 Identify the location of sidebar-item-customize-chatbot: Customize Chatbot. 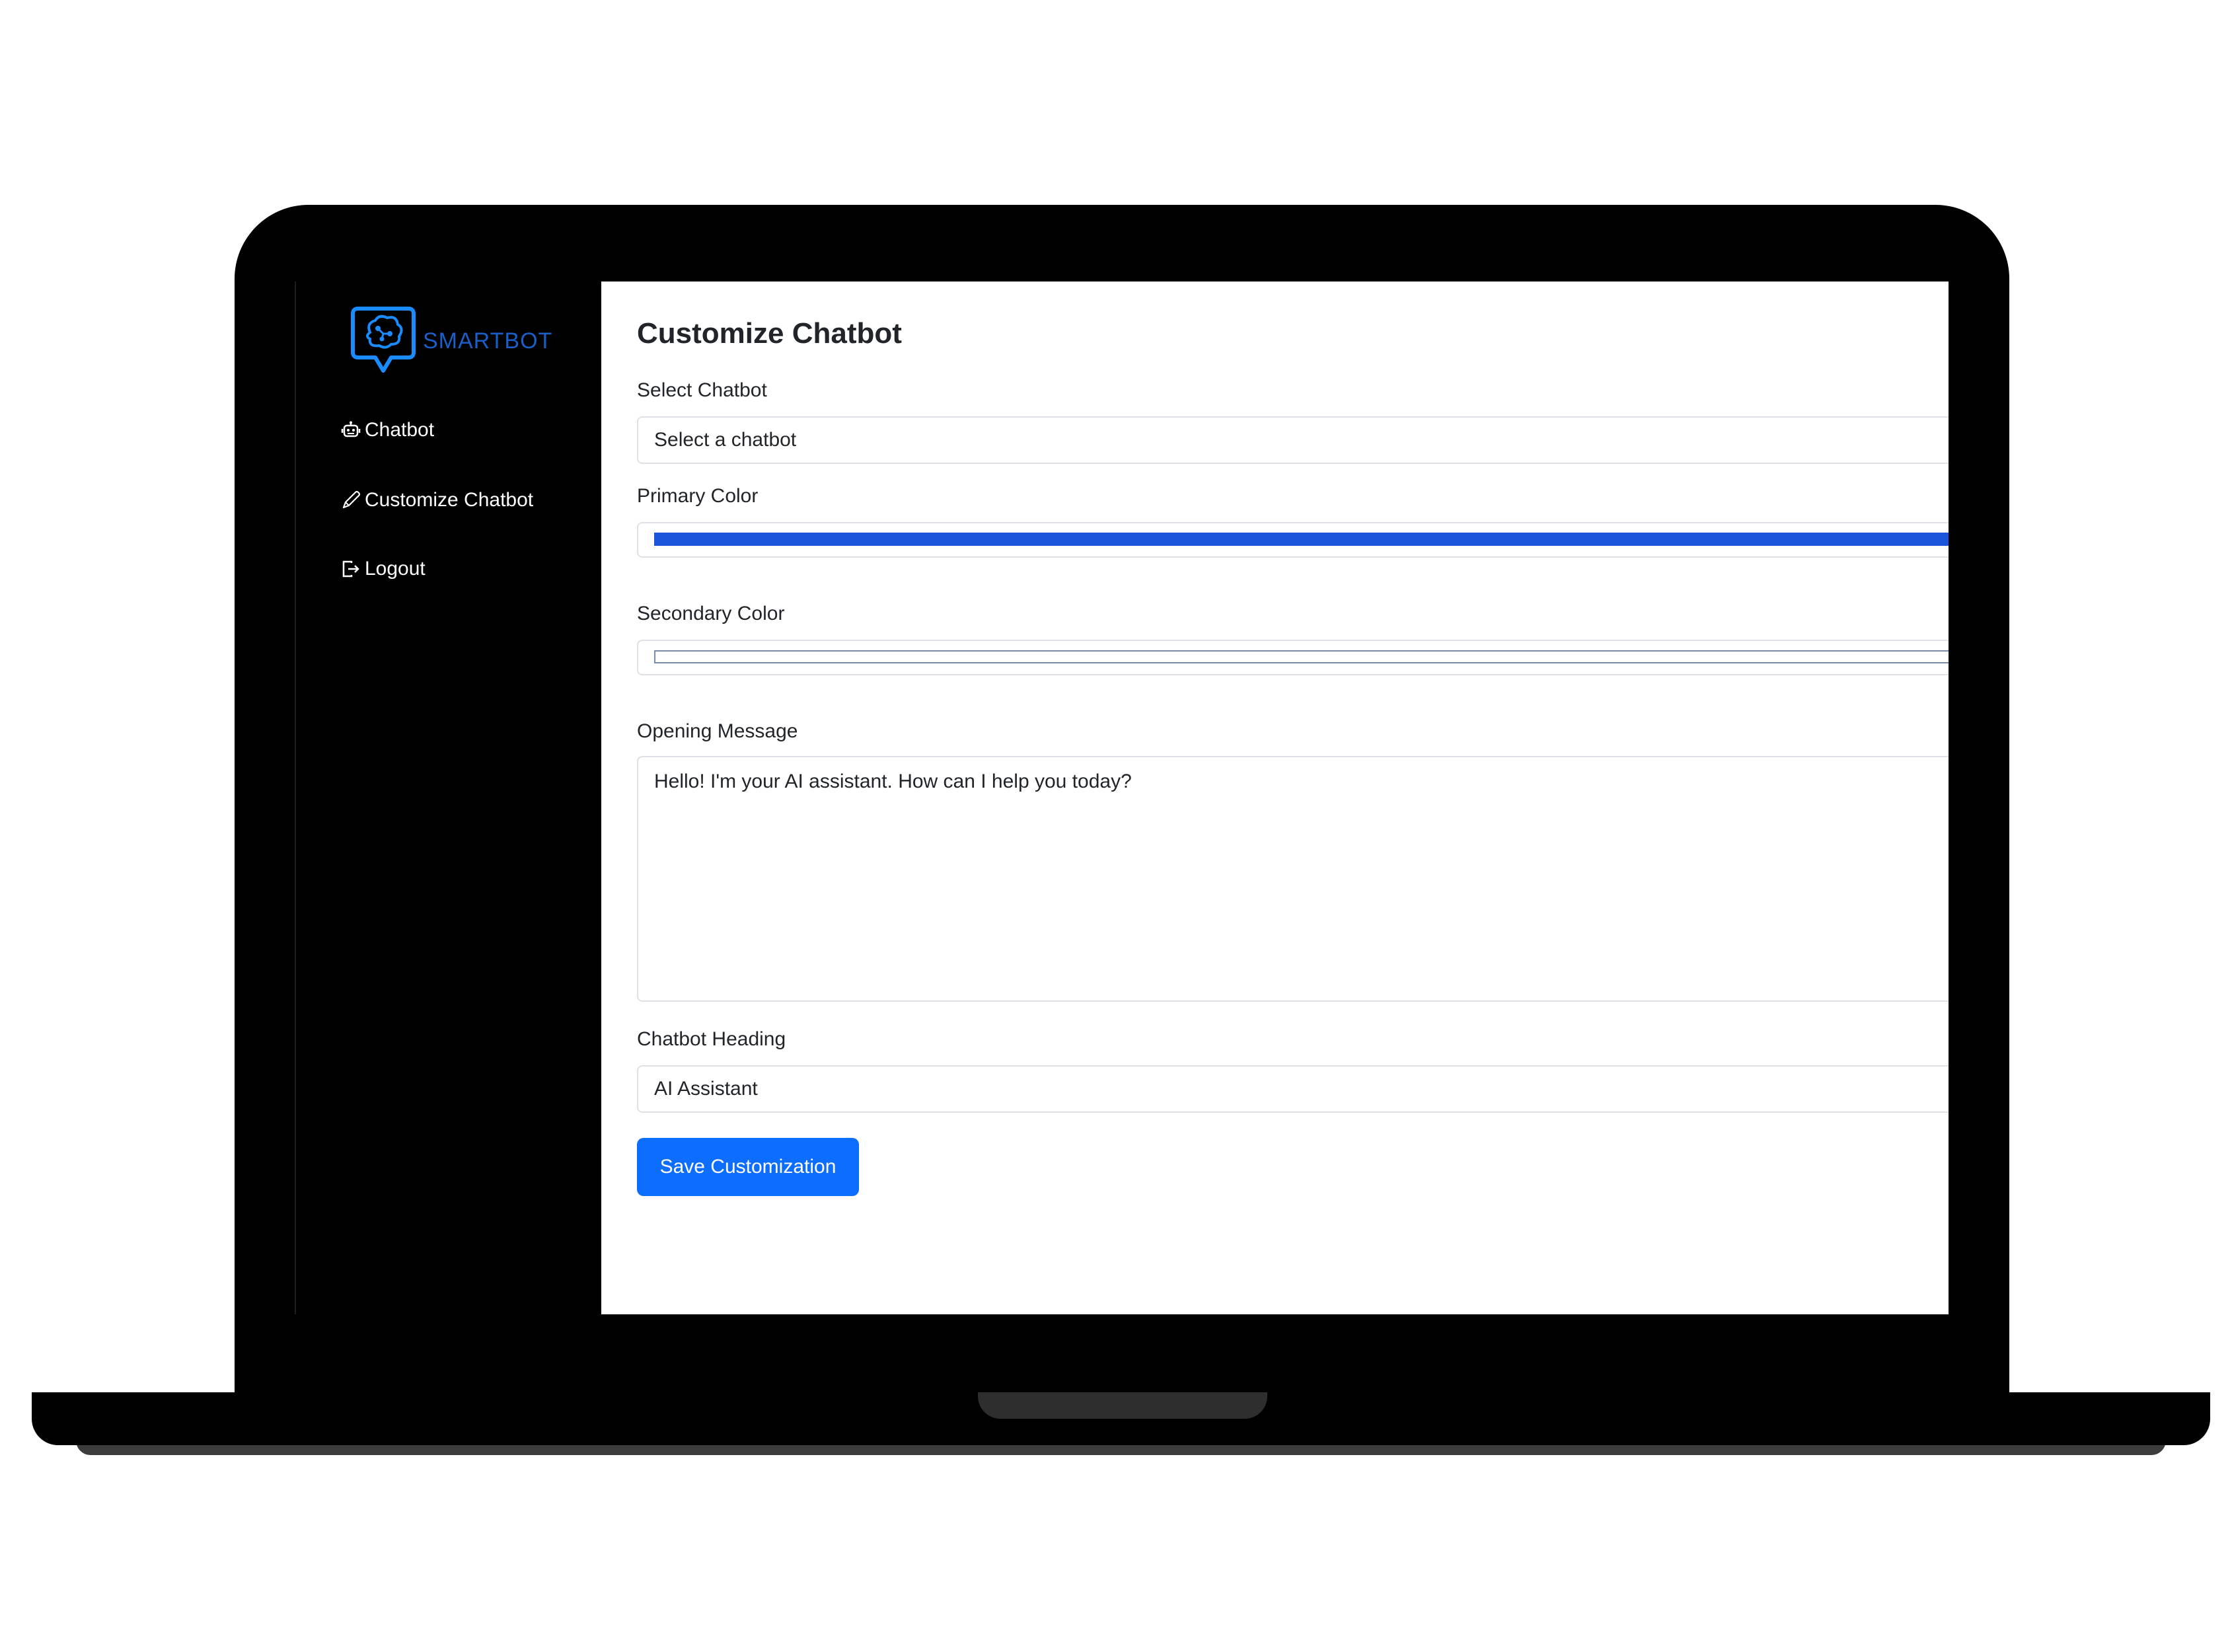
(436, 500).